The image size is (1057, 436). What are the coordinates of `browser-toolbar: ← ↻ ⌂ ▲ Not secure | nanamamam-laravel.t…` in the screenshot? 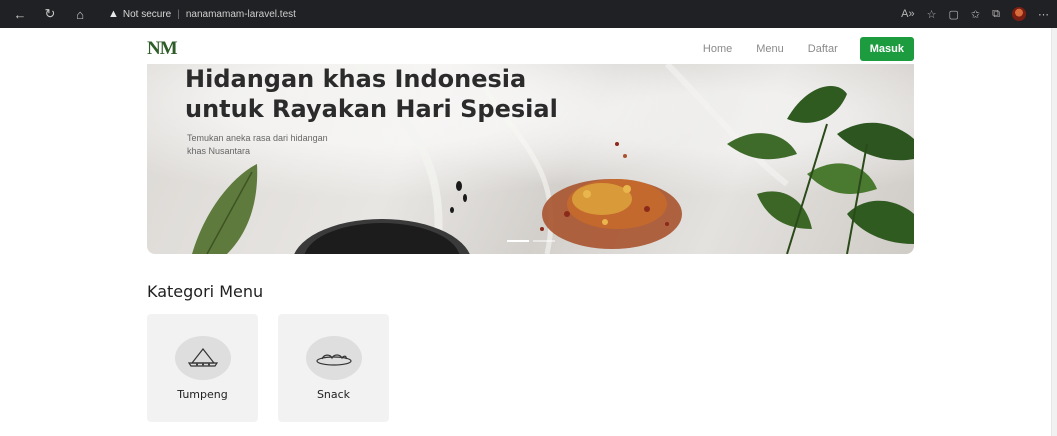 It's located at (528, 14).